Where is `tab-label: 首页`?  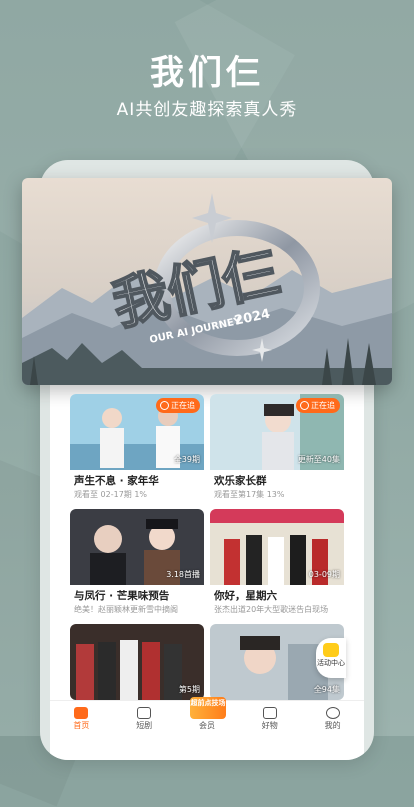
tab-label: 首页 is located at coordinates (81, 725).